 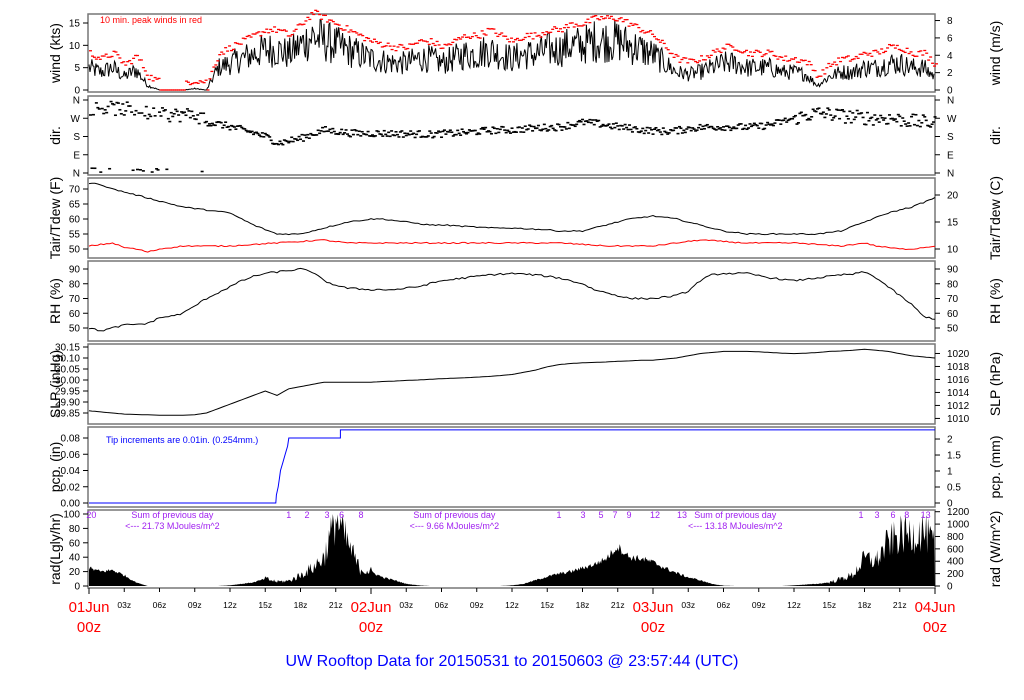 I want to click on radiation-hour-mark: 1, so click(x=288, y=515).